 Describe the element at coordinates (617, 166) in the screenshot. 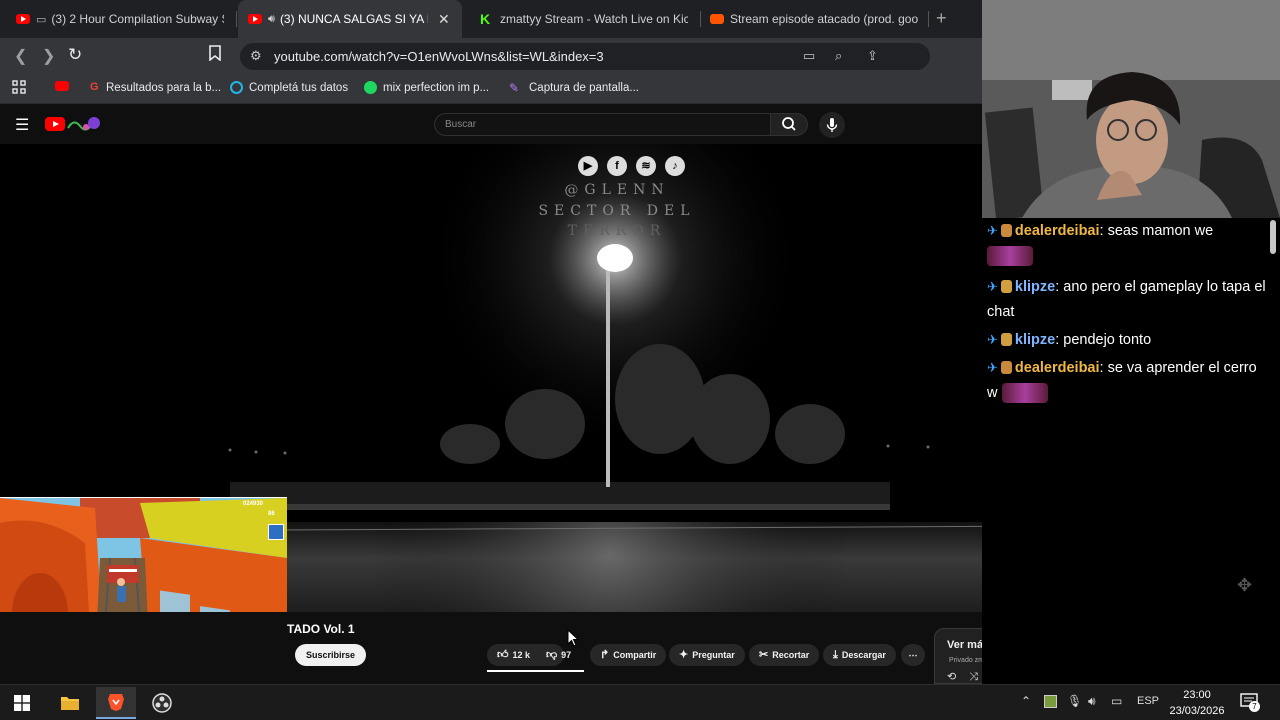

I see `facebook-icon: f` at that location.